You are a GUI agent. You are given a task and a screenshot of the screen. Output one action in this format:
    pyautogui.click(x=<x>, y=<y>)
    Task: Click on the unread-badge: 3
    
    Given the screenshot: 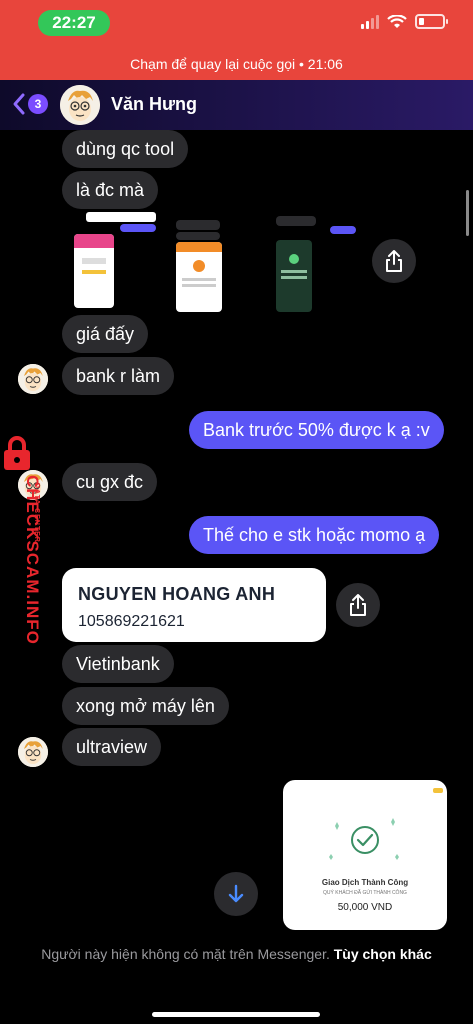 What is the action you would take?
    pyautogui.click(x=38, y=104)
    